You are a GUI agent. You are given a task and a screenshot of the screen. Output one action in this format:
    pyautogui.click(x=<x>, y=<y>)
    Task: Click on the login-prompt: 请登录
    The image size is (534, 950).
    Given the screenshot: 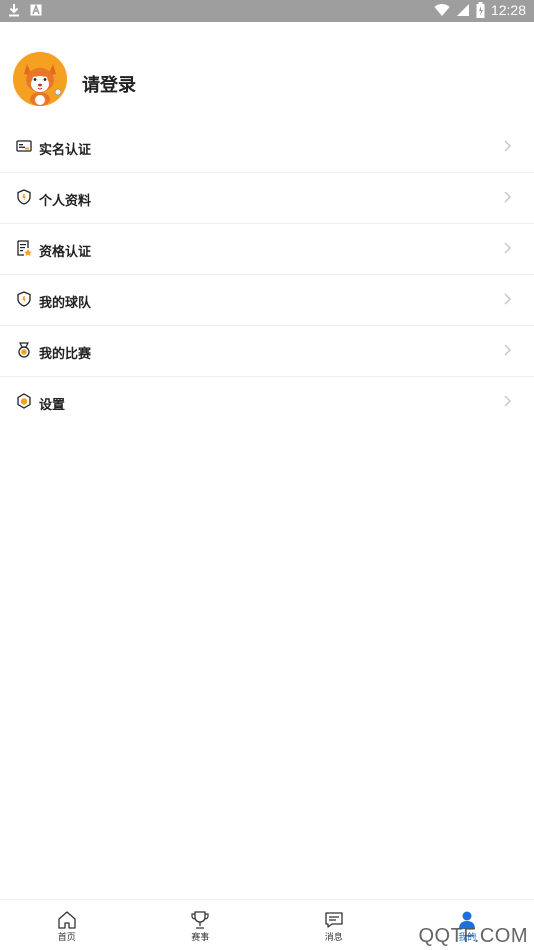 What is the action you would take?
    pyautogui.click(x=109, y=84)
    